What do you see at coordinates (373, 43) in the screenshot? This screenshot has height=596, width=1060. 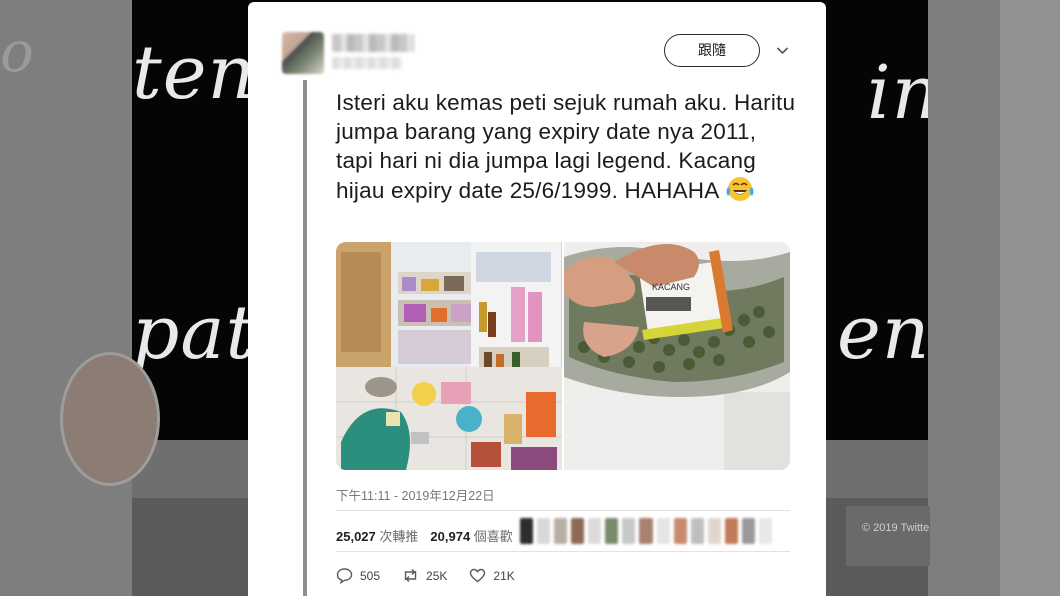 I see `blurred-display-name` at bounding box center [373, 43].